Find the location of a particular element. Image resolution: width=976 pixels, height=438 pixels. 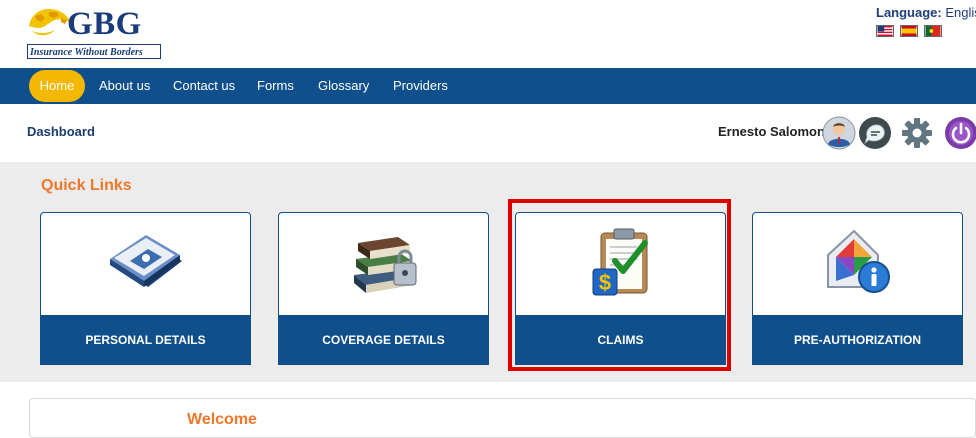

contact-book-icon is located at coordinates (145, 261).